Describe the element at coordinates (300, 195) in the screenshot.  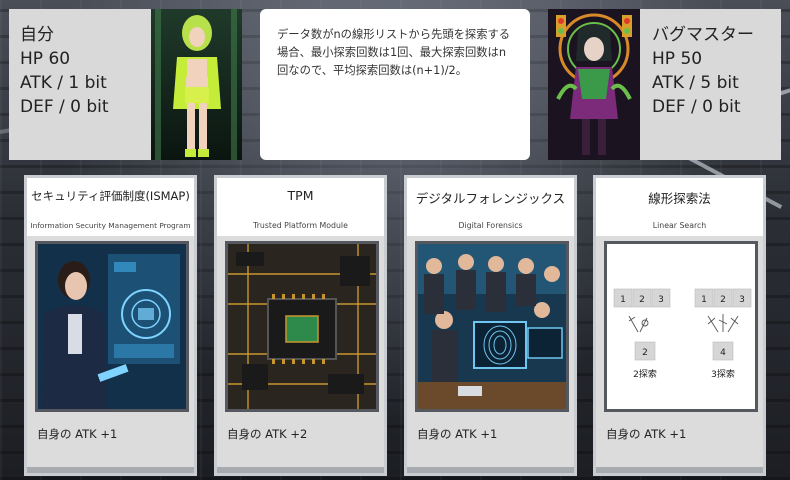
I see `card-title: TPM` at that location.